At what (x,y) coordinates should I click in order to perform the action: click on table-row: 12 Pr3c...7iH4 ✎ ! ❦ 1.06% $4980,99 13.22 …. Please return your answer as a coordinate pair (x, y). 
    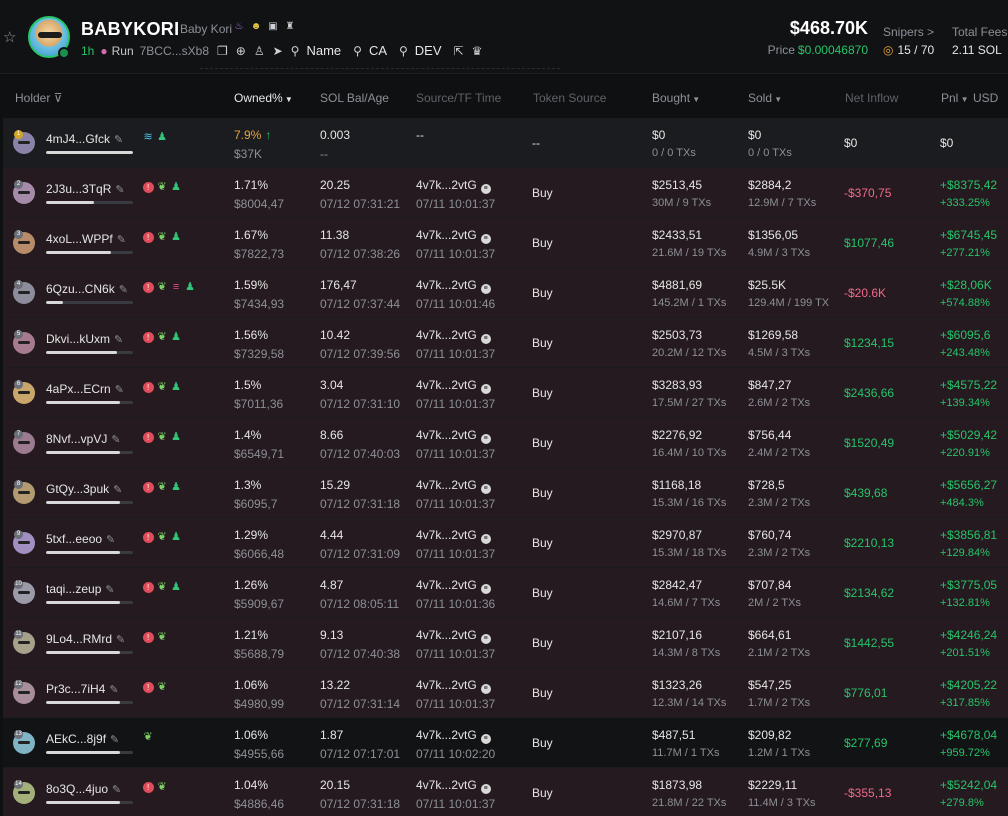
    Looking at the image, I should click on (505, 693).